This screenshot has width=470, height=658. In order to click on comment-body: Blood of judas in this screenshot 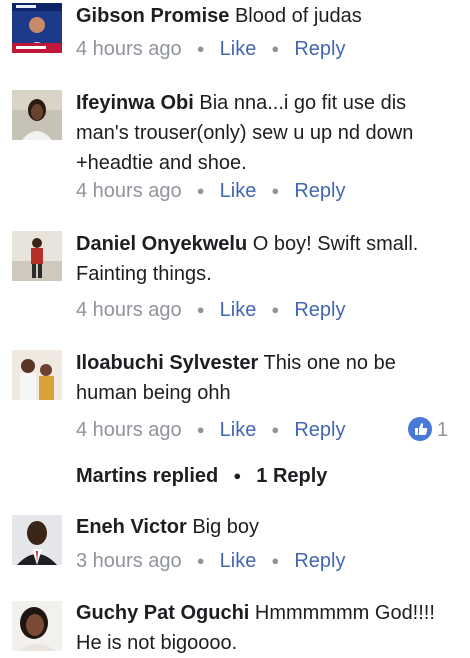, I will do `click(298, 16)`.